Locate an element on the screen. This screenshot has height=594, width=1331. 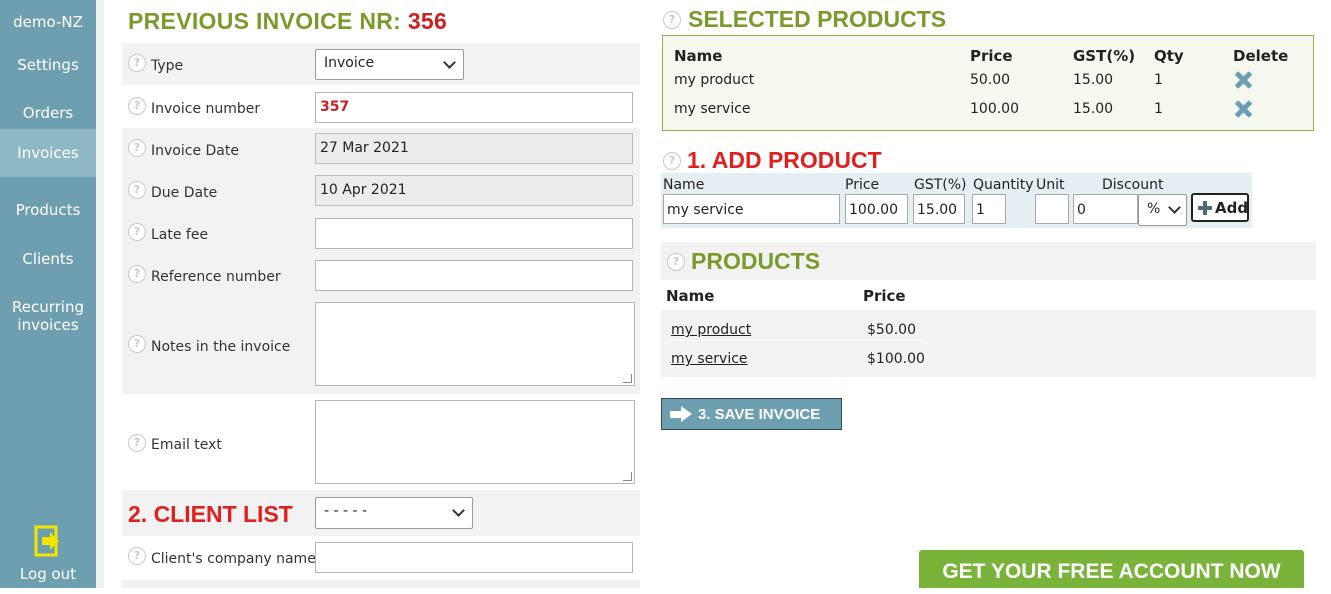
reference-number-row: ? Reference number is located at coordinates (381, 275).